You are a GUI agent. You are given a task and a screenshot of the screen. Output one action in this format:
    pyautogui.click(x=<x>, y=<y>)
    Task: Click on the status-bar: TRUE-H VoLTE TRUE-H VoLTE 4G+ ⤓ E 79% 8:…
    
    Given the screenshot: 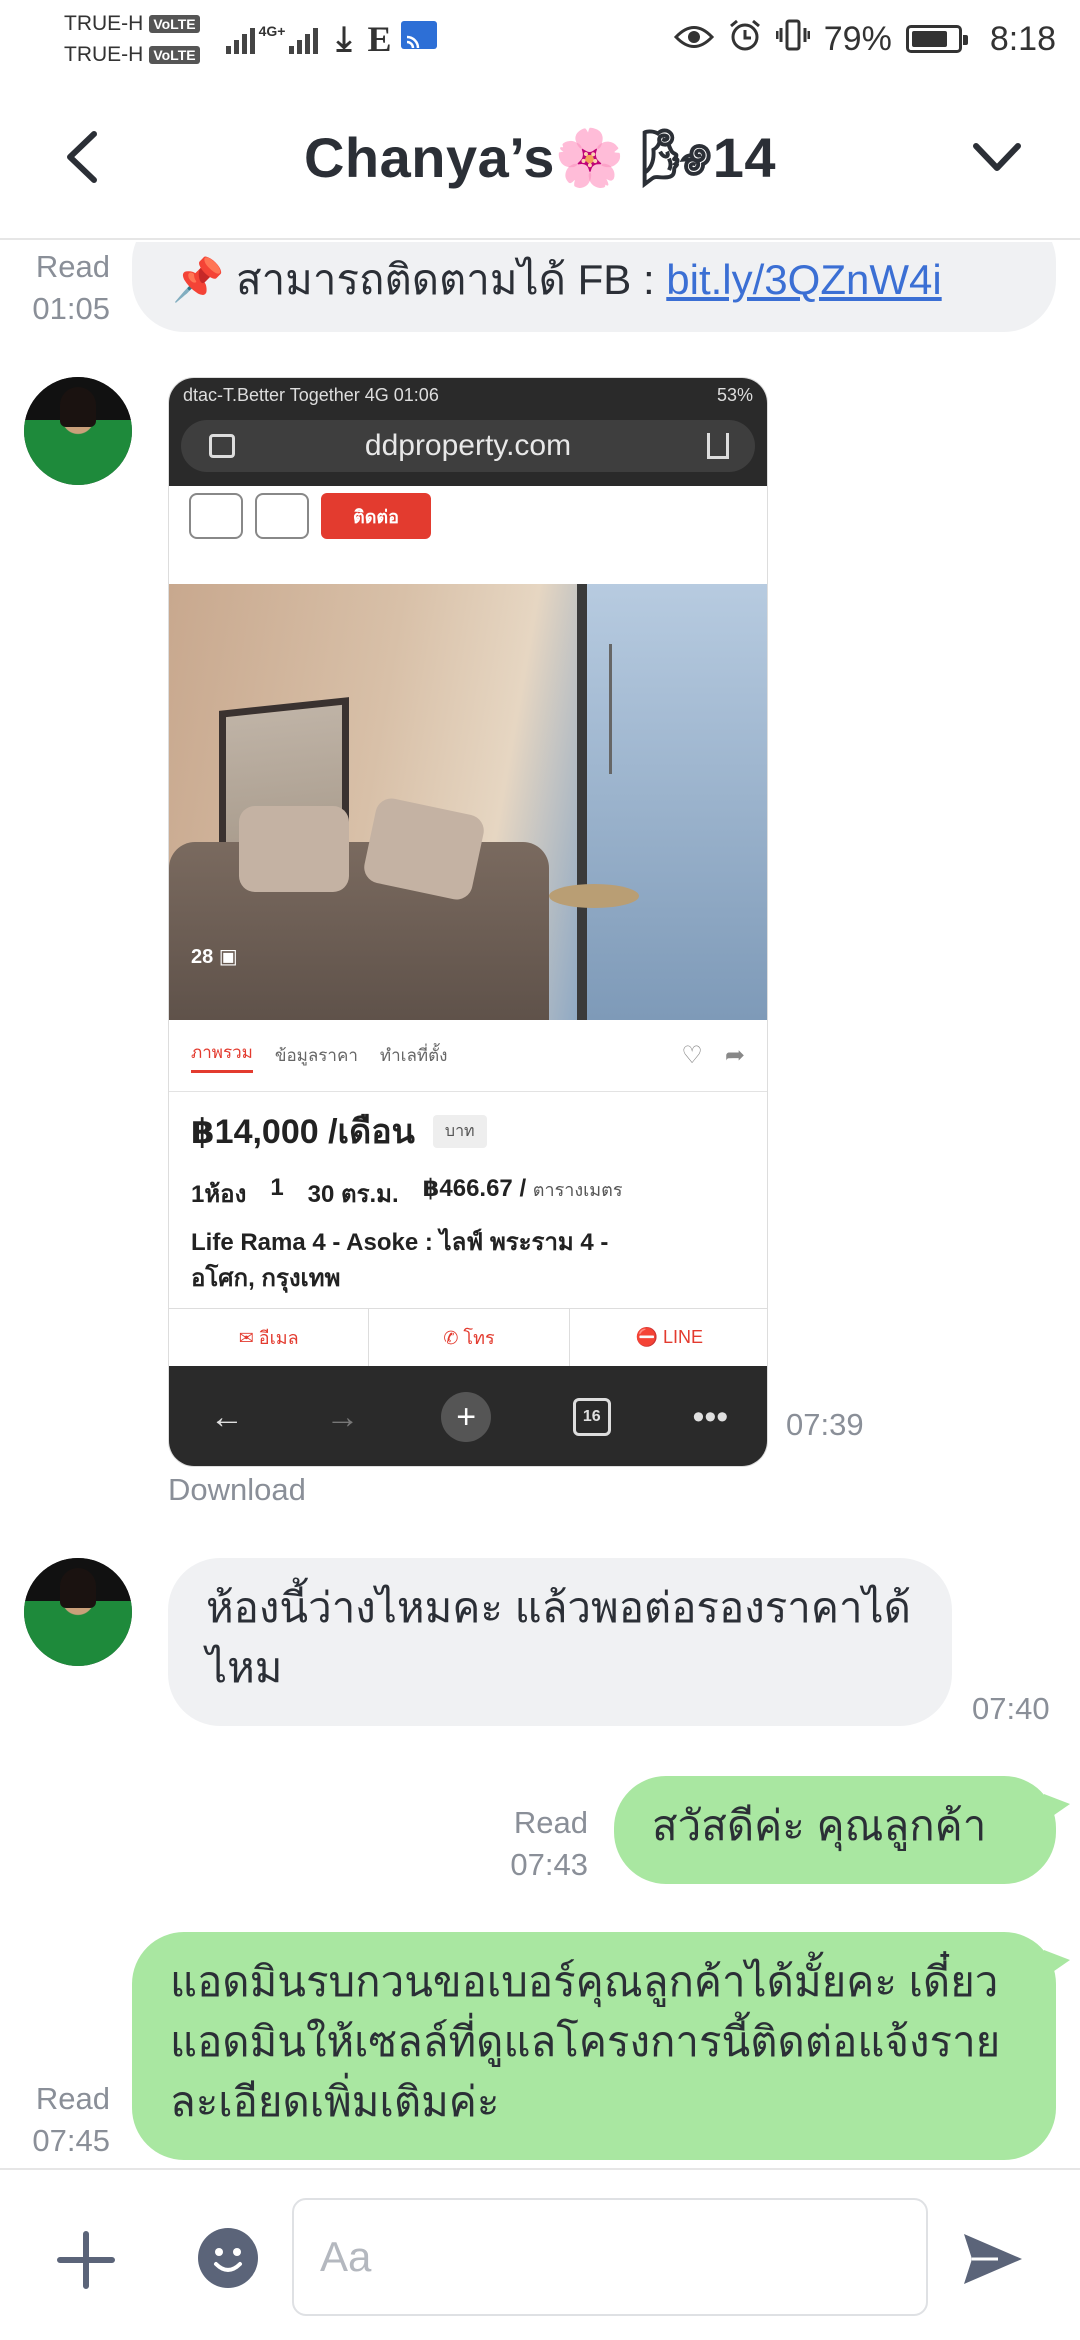 What is the action you would take?
    pyautogui.click(x=540, y=39)
    